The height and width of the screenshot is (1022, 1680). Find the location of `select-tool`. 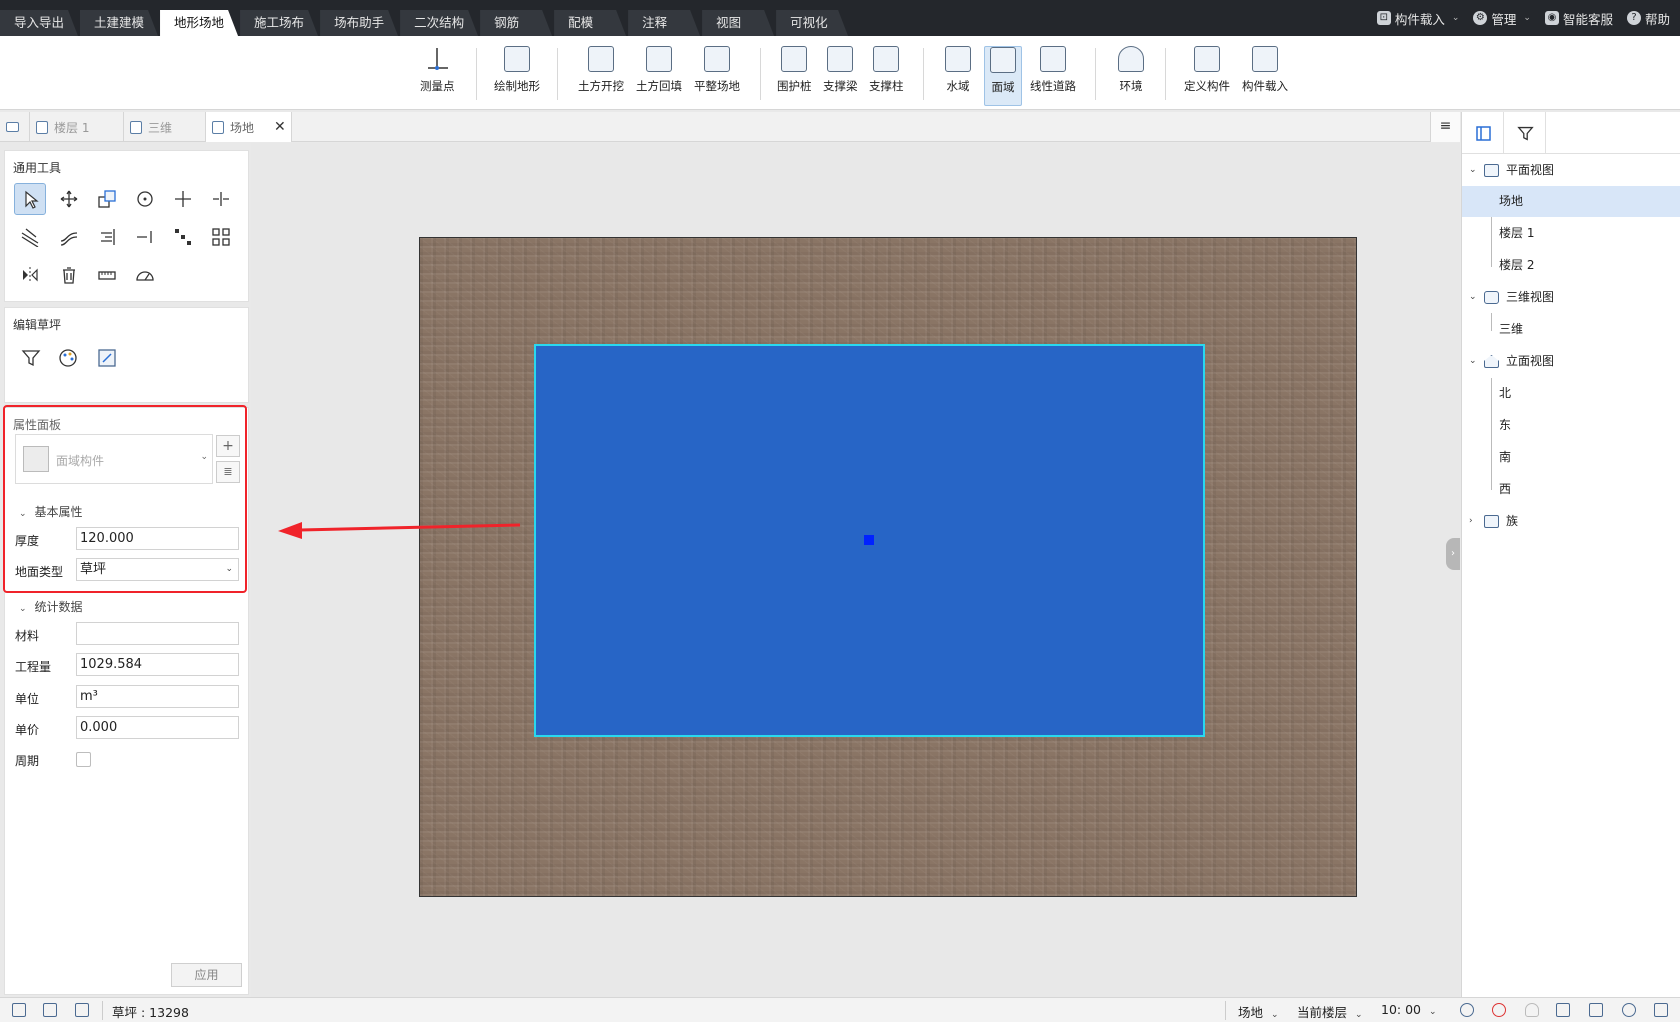

select-tool is located at coordinates (30, 199).